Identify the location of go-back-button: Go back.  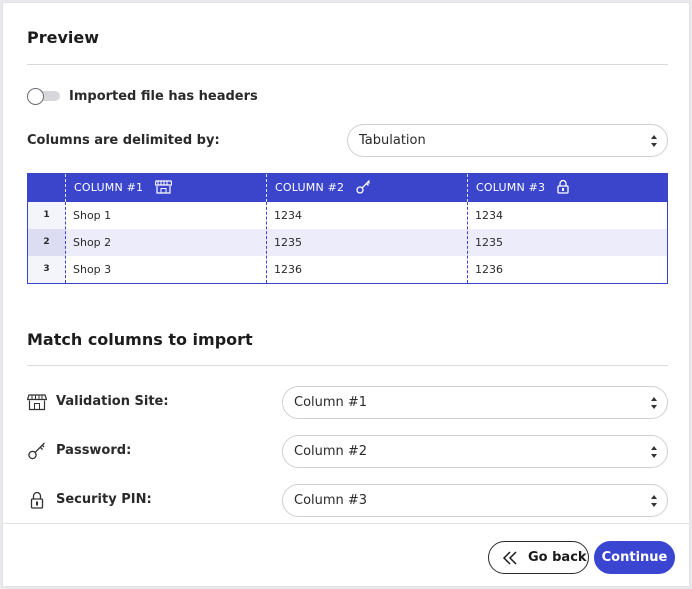
(538, 557).